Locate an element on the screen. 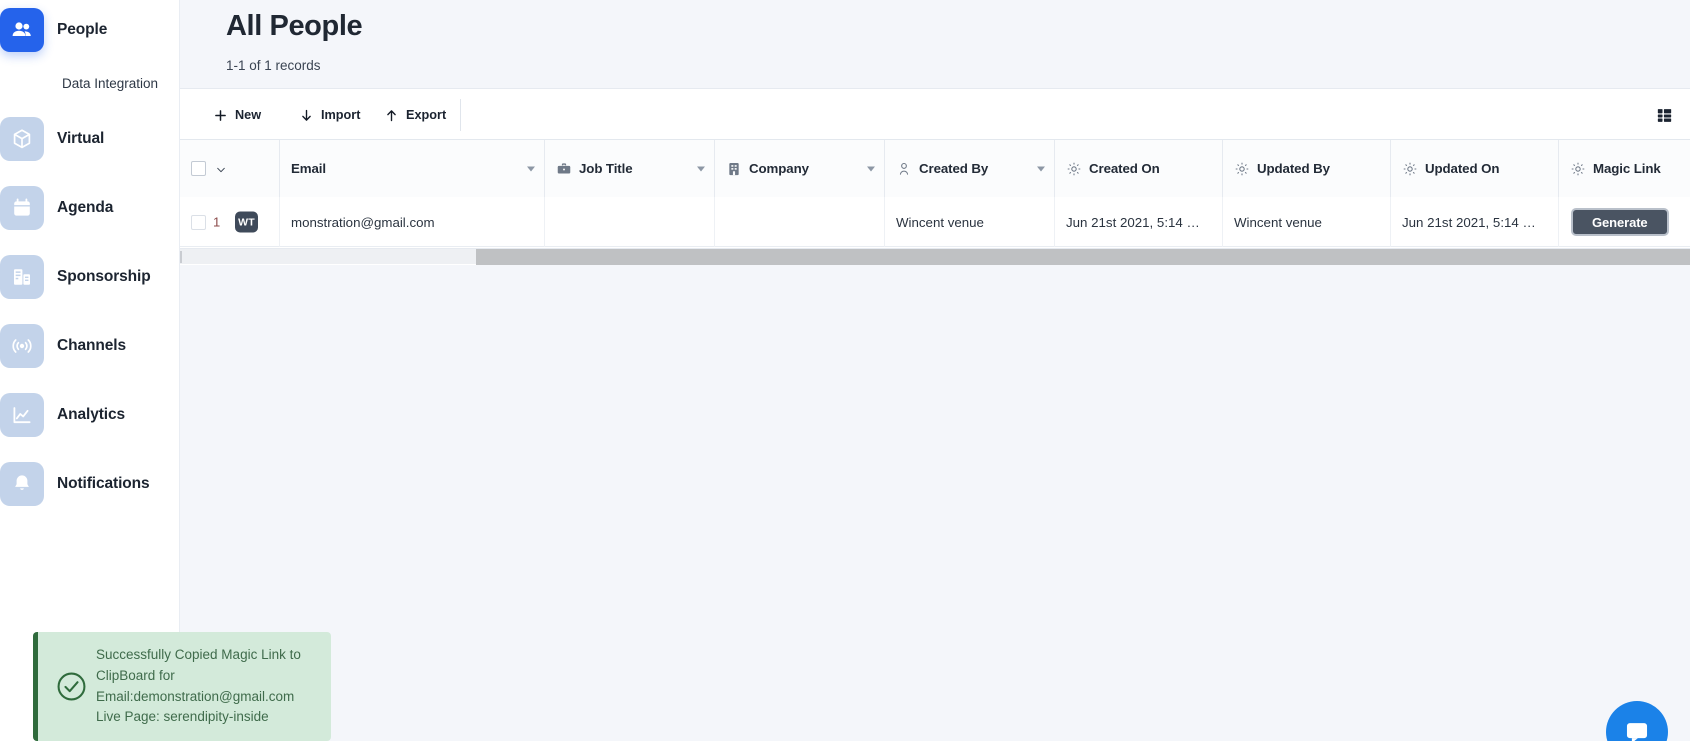  table-header-job-title: Job Title is located at coordinates (630, 168).